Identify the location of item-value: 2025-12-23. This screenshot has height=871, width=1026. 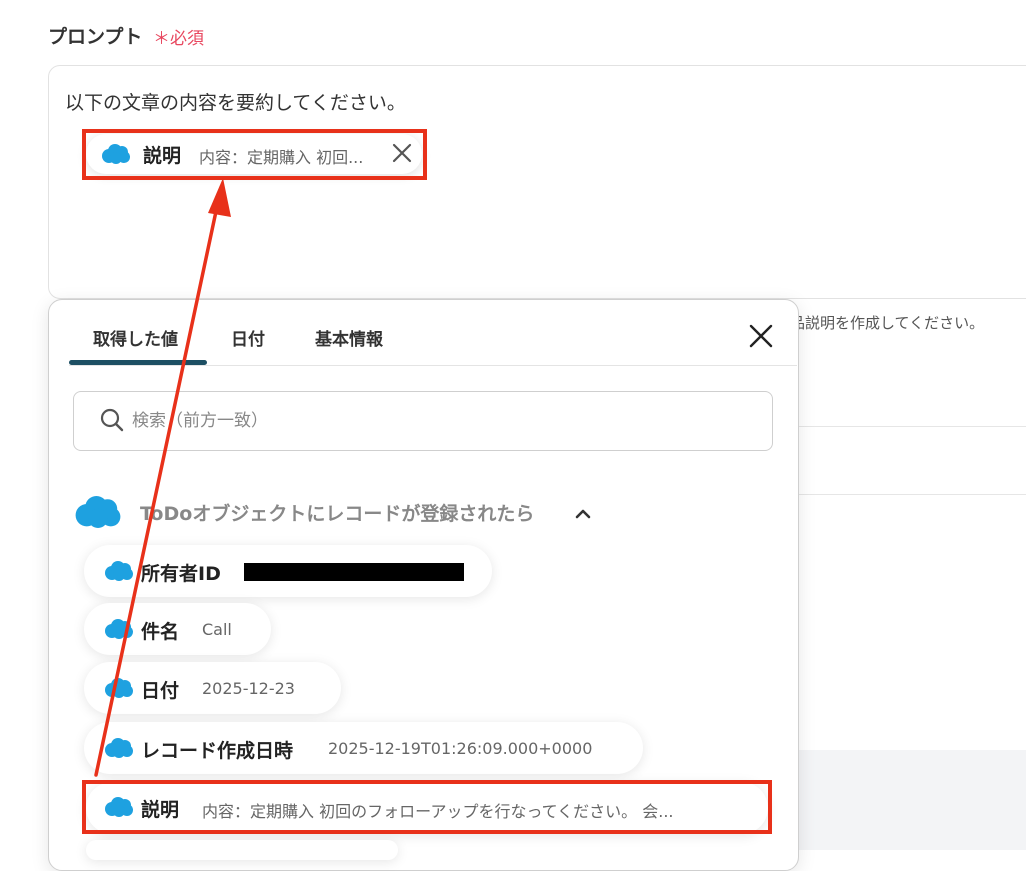
(248, 688).